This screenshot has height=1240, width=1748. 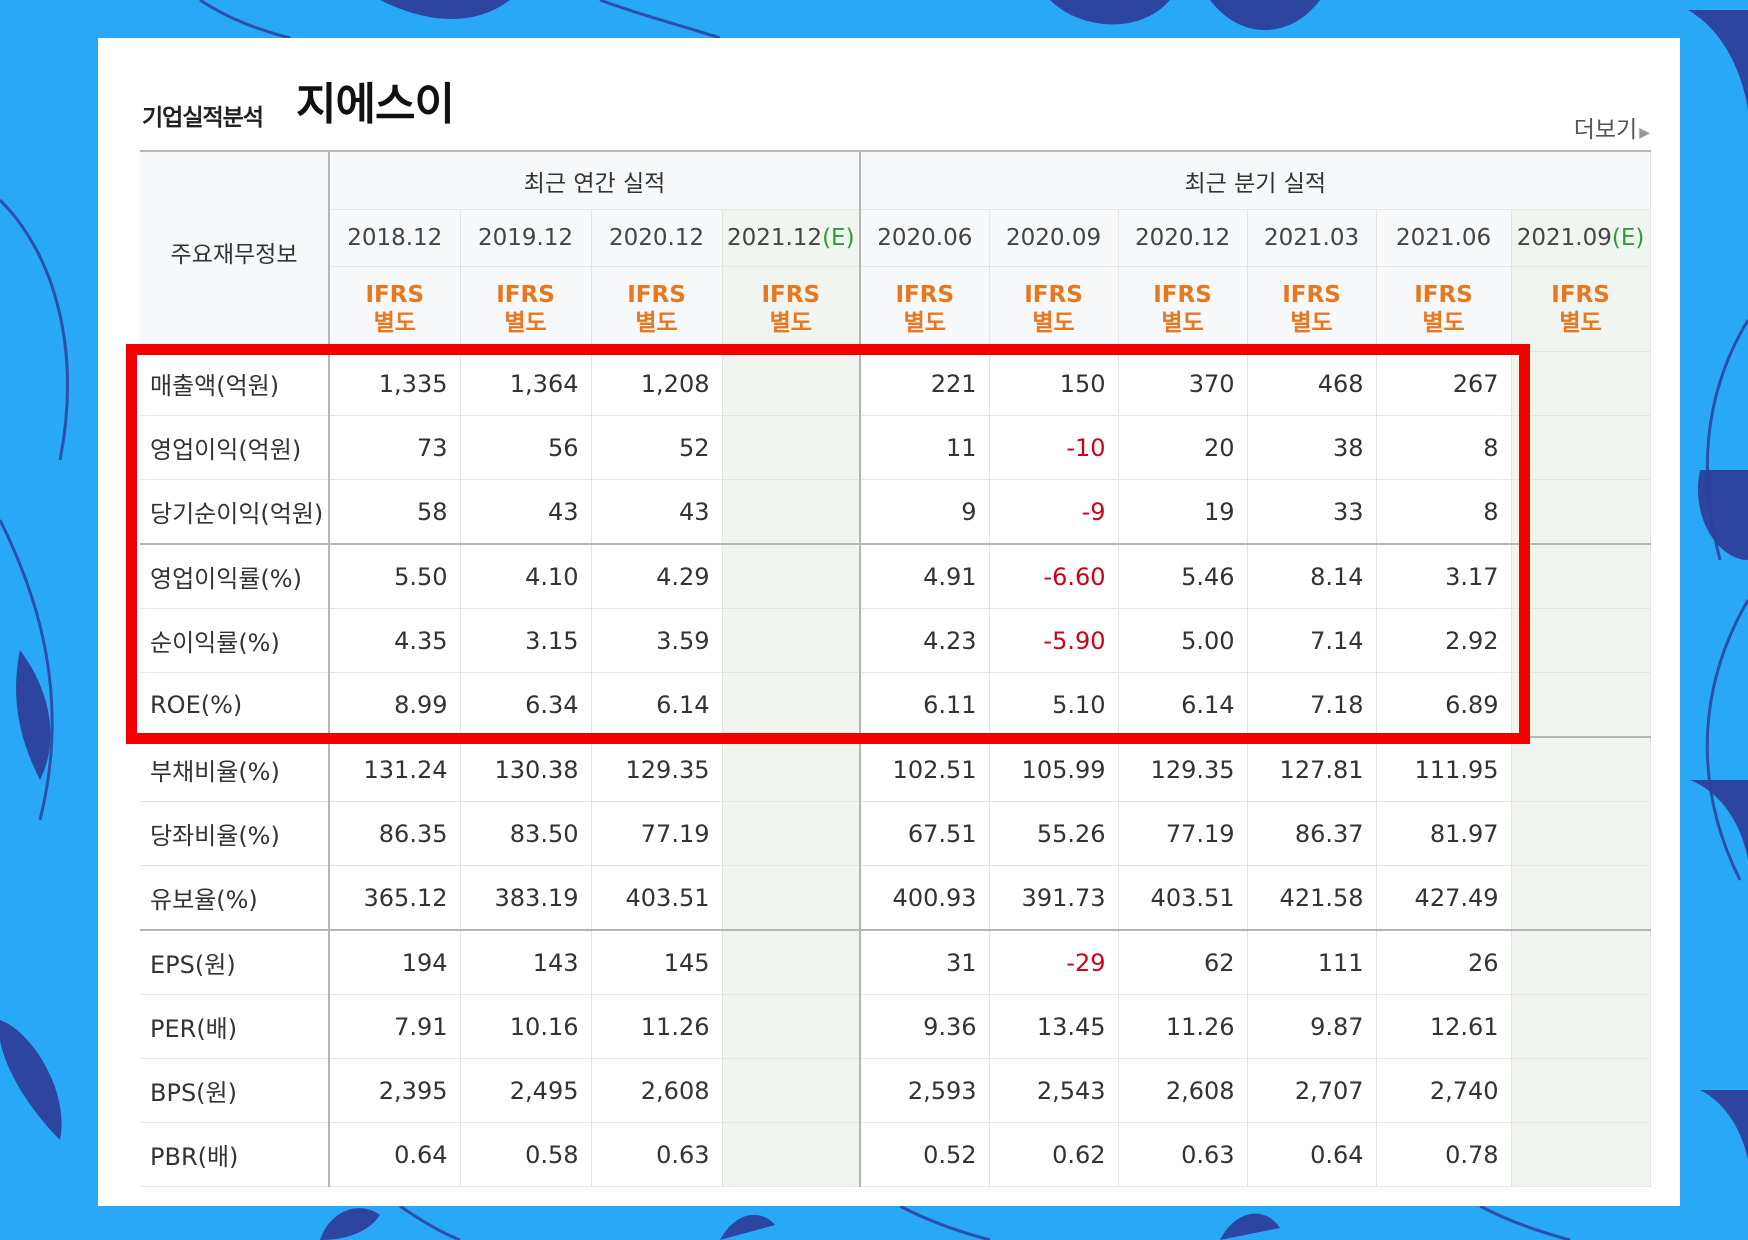 What do you see at coordinates (1312, 512) in the screenshot?
I see `value-cell: 33` at bounding box center [1312, 512].